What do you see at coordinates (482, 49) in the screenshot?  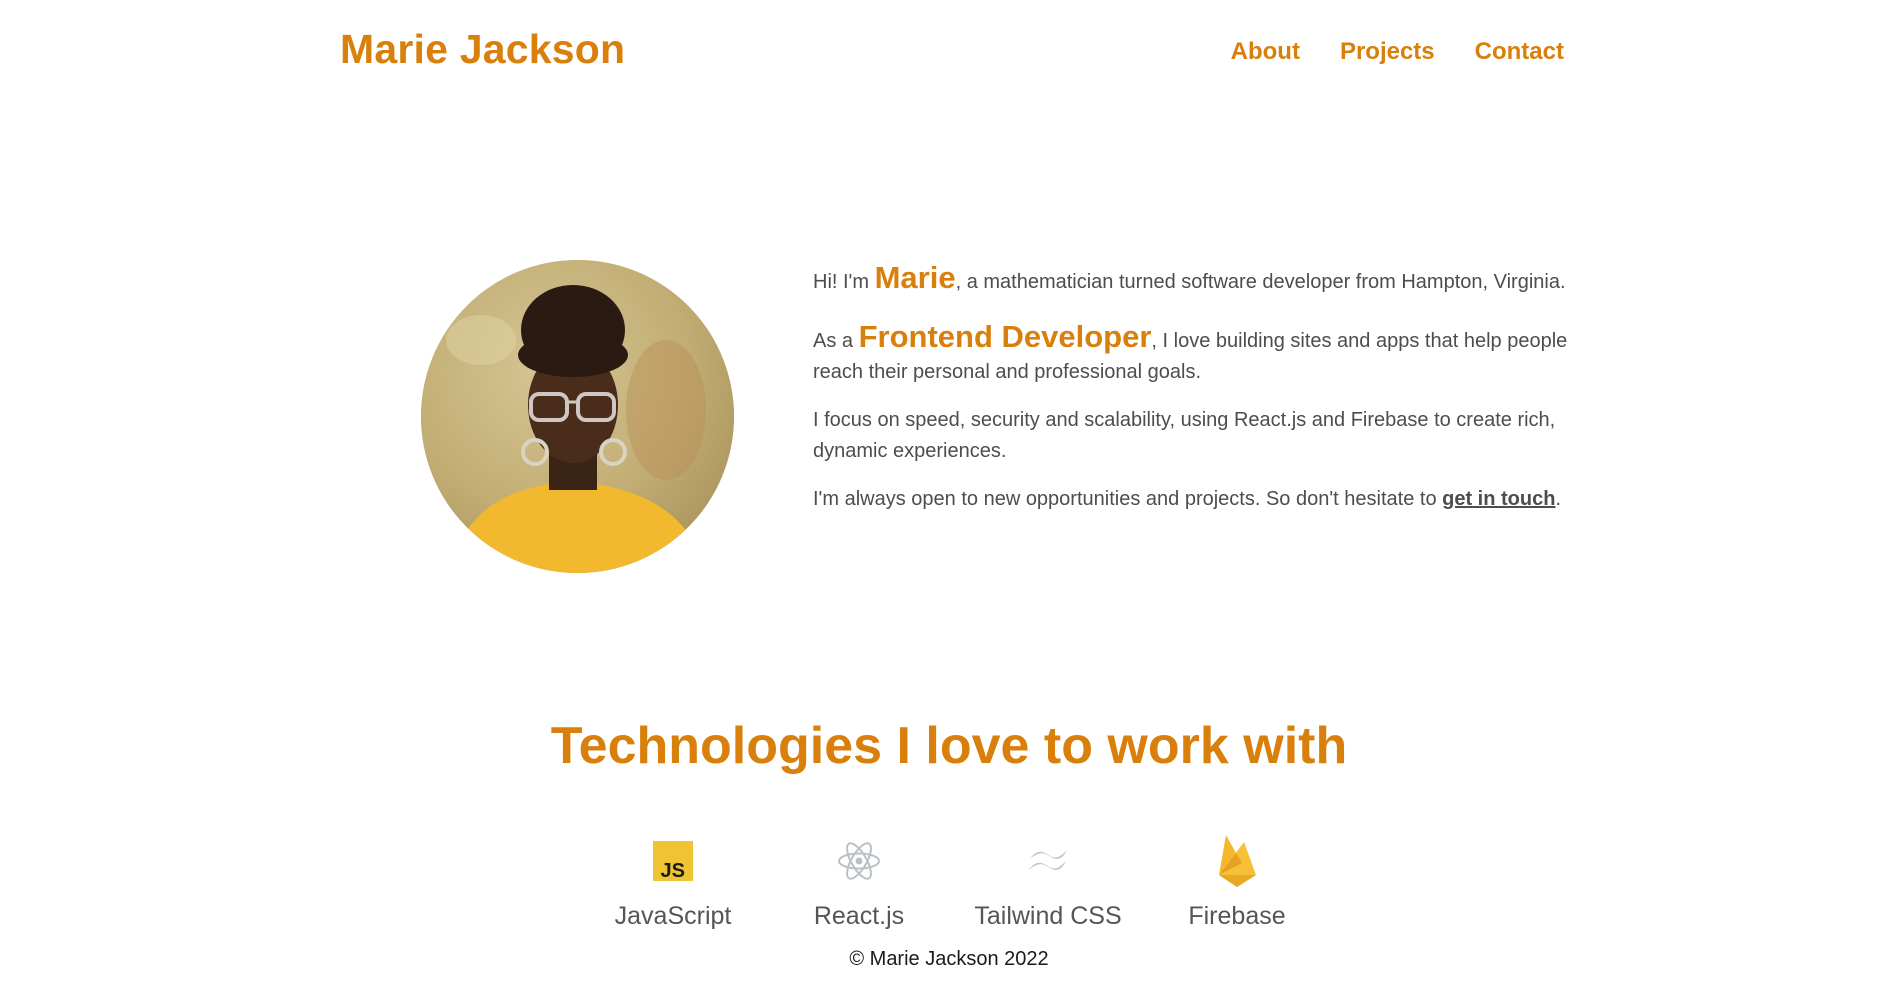 I see `brand-title: Marie Jackson` at bounding box center [482, 49].